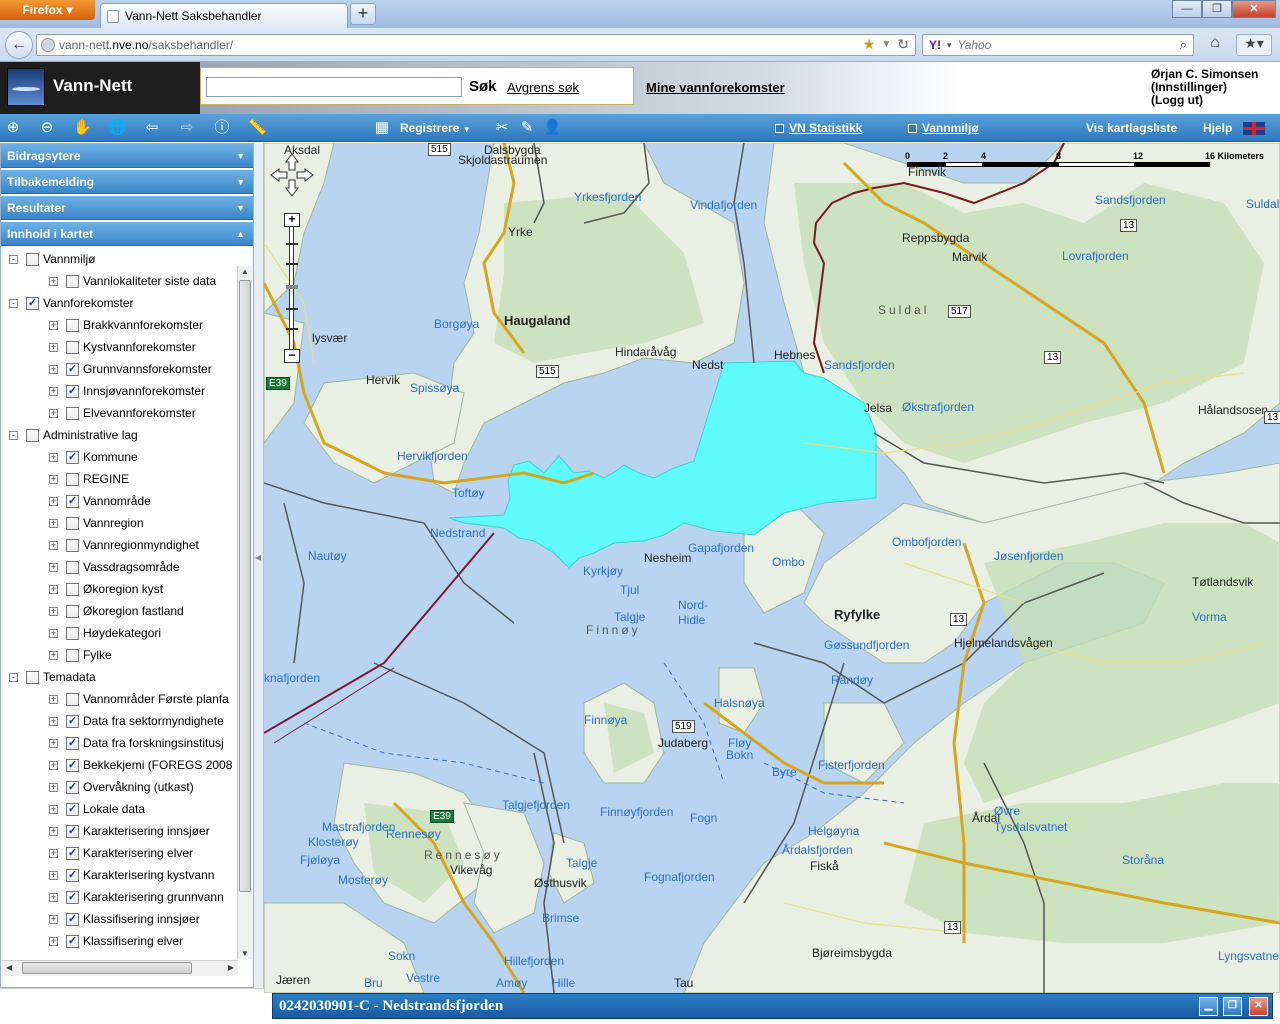 This screenshot has width=1280, height=1024. Describe the element at coordinates (292, 220) in the screenshot. I see `zoom-slider-plus-button: +` at that location.